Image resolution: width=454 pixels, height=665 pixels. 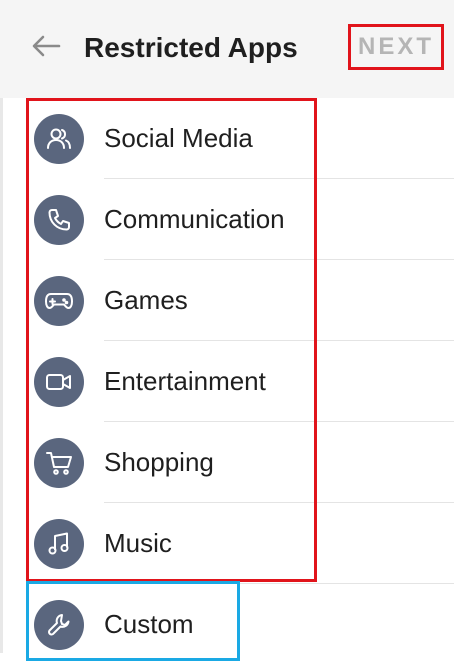 What do you see at coordinates (178, 138) in the screenshot?
I see `category-label: Social Media` at bounding box center [178, 138].